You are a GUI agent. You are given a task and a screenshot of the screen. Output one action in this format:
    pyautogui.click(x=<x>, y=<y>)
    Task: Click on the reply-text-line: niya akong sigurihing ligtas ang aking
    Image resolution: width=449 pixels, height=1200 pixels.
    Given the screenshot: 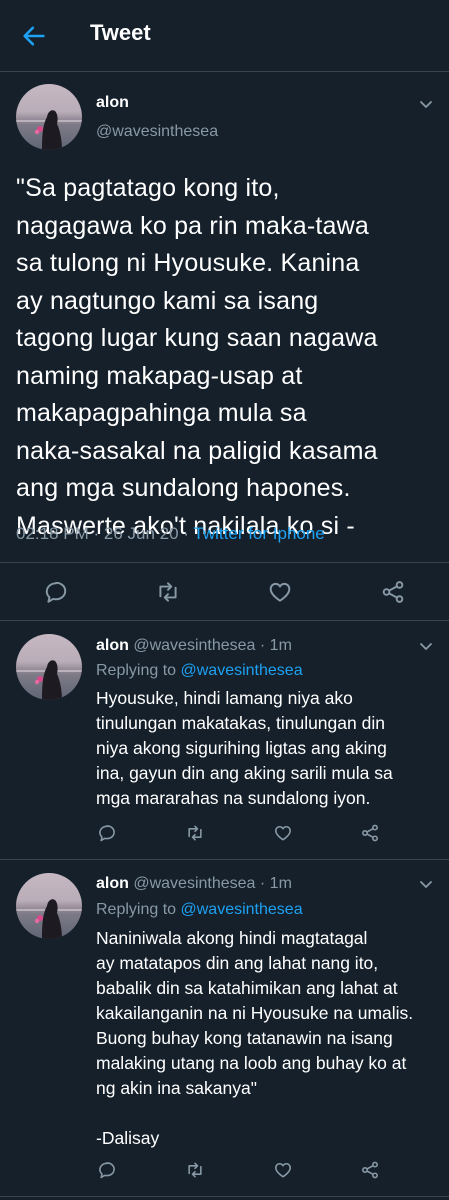 What is the action you would take?
    pyautogui.click(x=241, y=748)
    